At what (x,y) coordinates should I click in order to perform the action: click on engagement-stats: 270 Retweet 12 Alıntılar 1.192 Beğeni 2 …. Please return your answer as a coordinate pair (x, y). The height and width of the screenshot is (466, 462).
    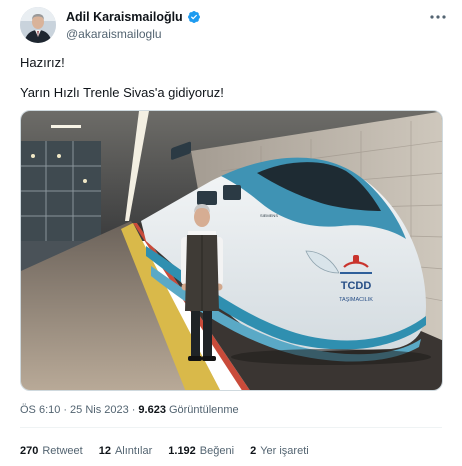
    Looking at the image, I should click on (164, 451).